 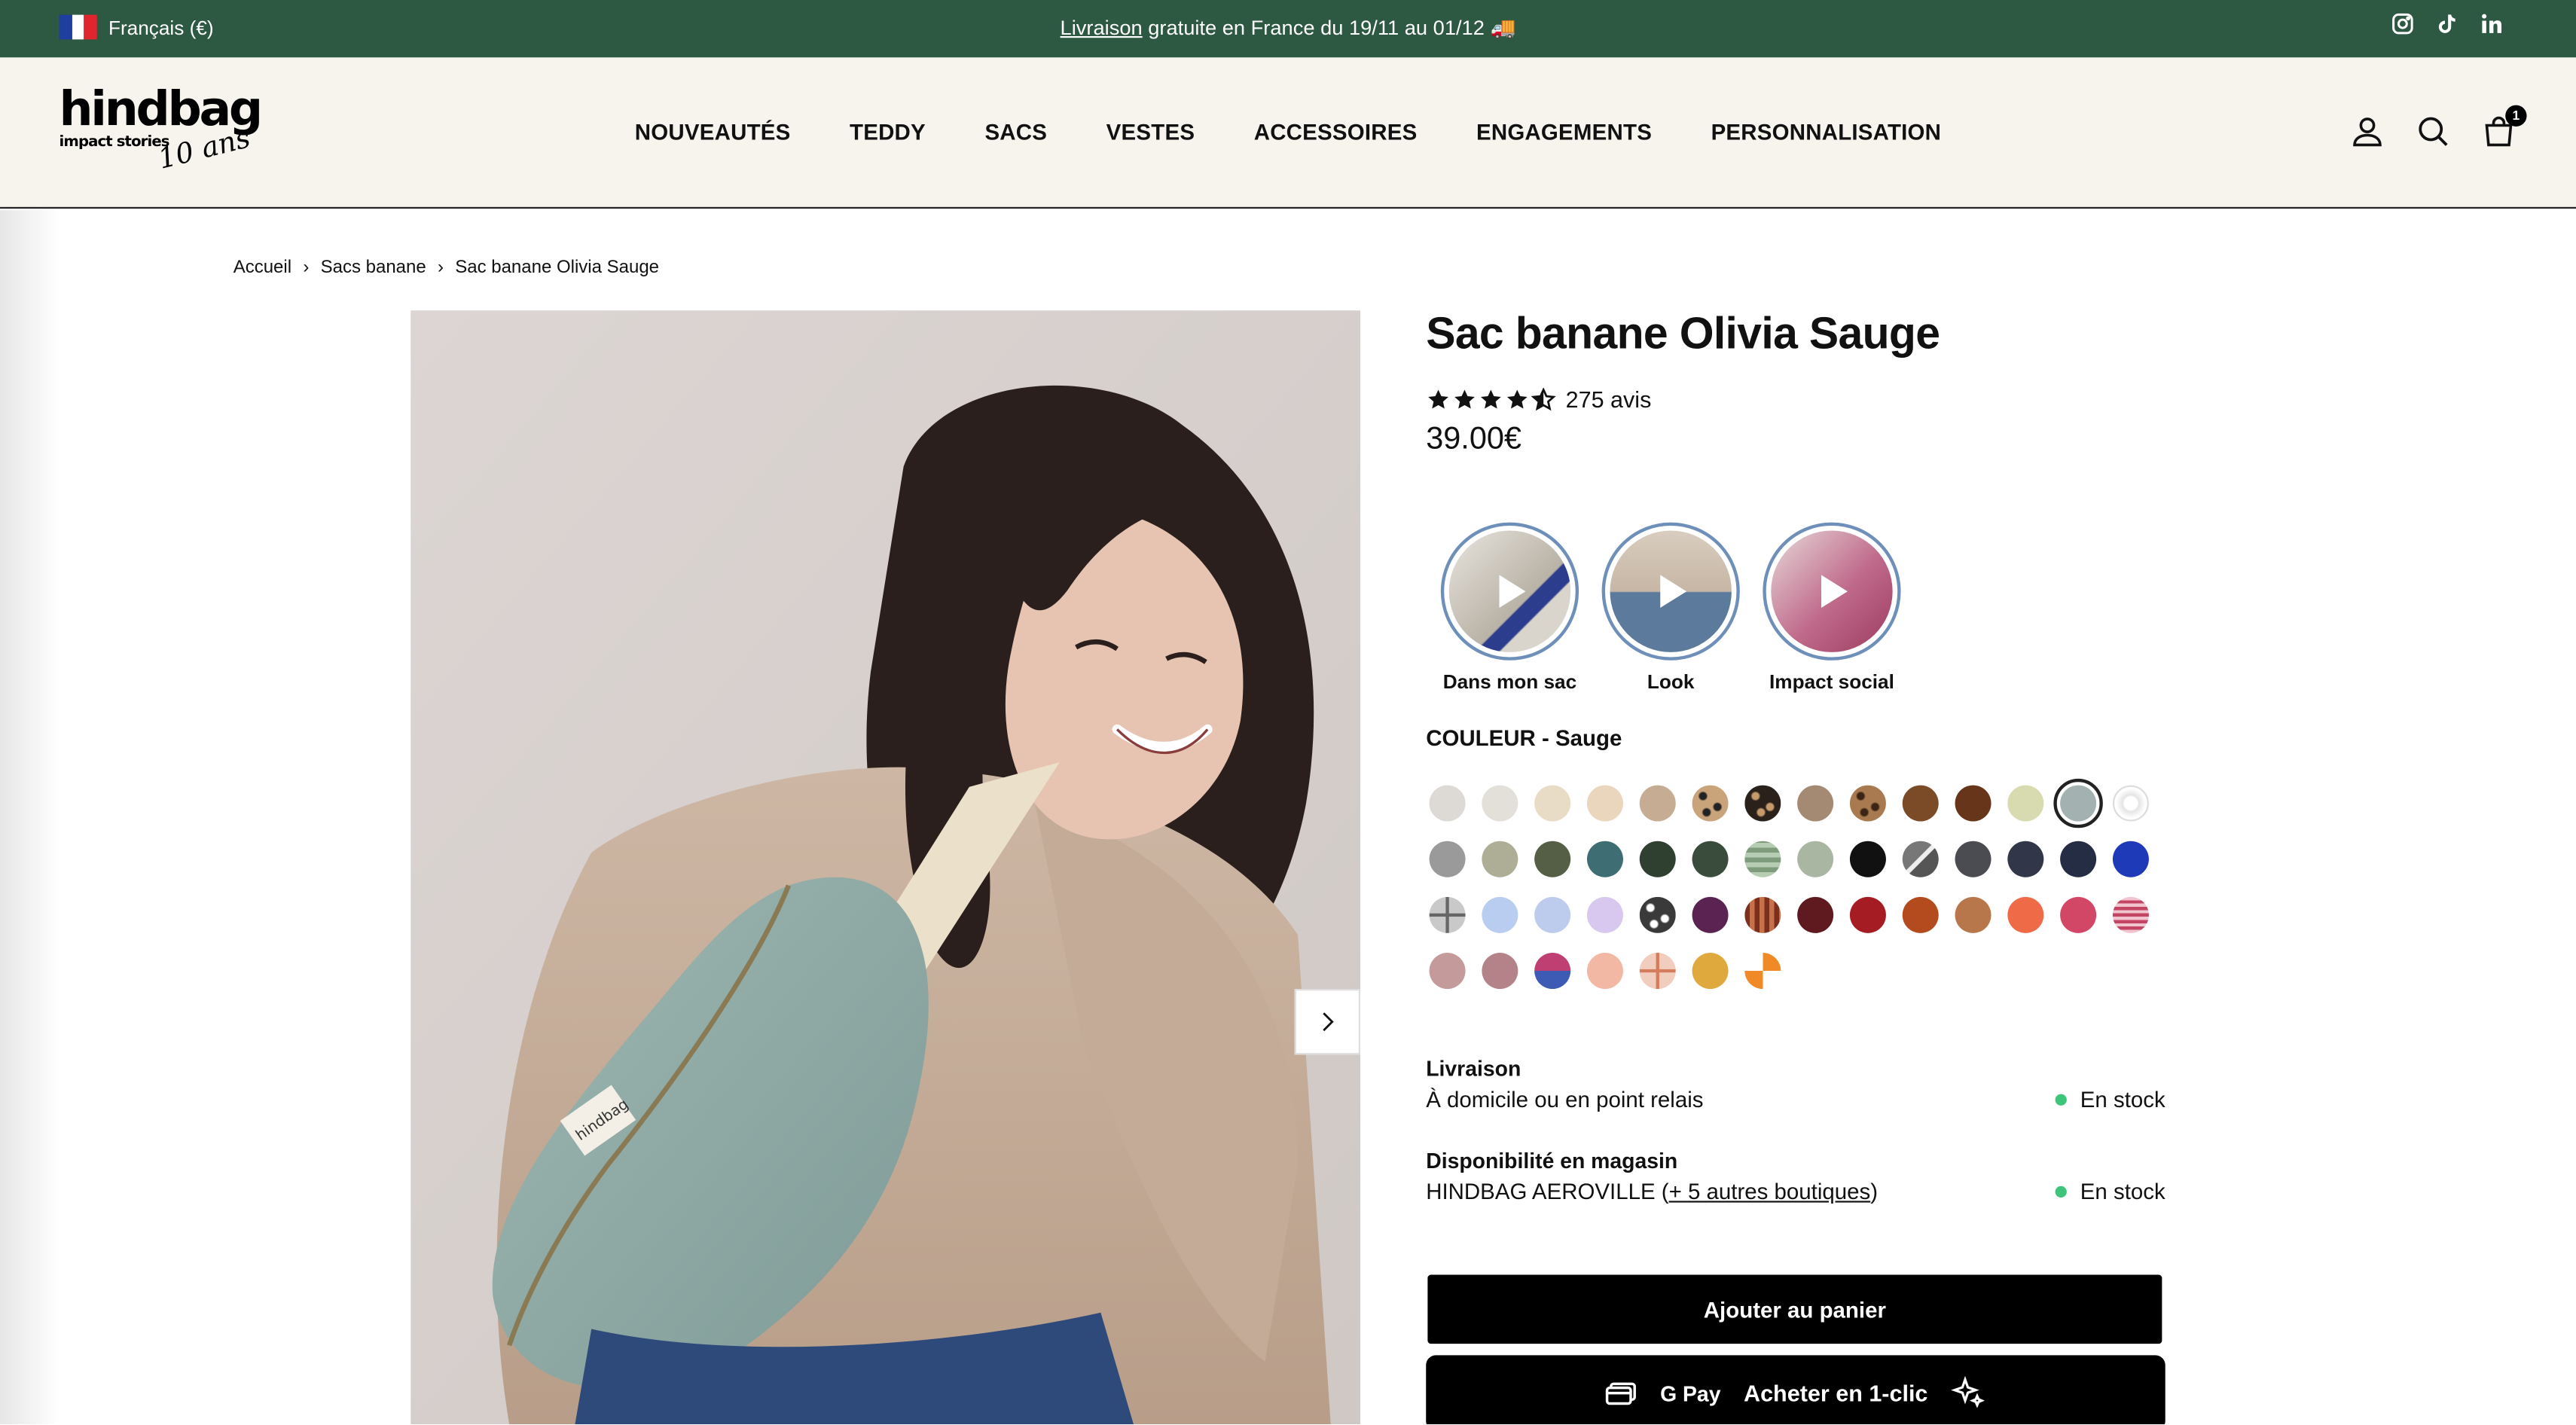 I want to click on nav-sacs: SACS, so click(x=1016, y=133).